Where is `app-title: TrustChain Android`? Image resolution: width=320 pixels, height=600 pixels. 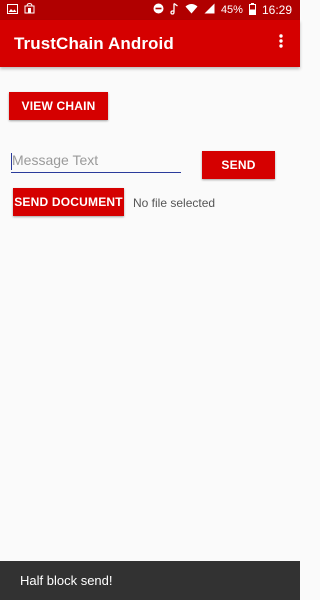
app-title: TrustChain Android is located at coordinates (94, 43).